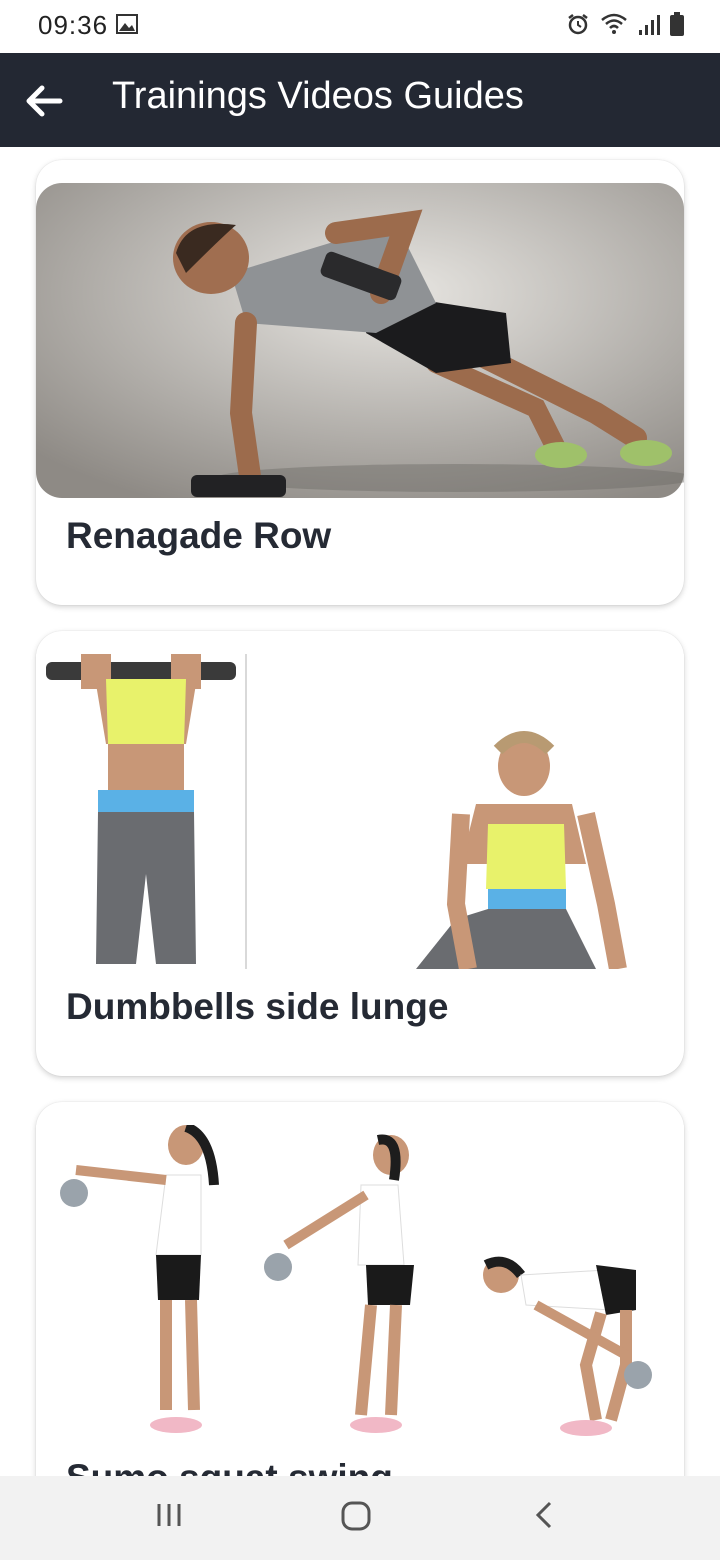 This screenshot has height=1560, width=720. Describe the element at coordinates (677, 24) in the screenshot. I see `battery-icon` at that location.